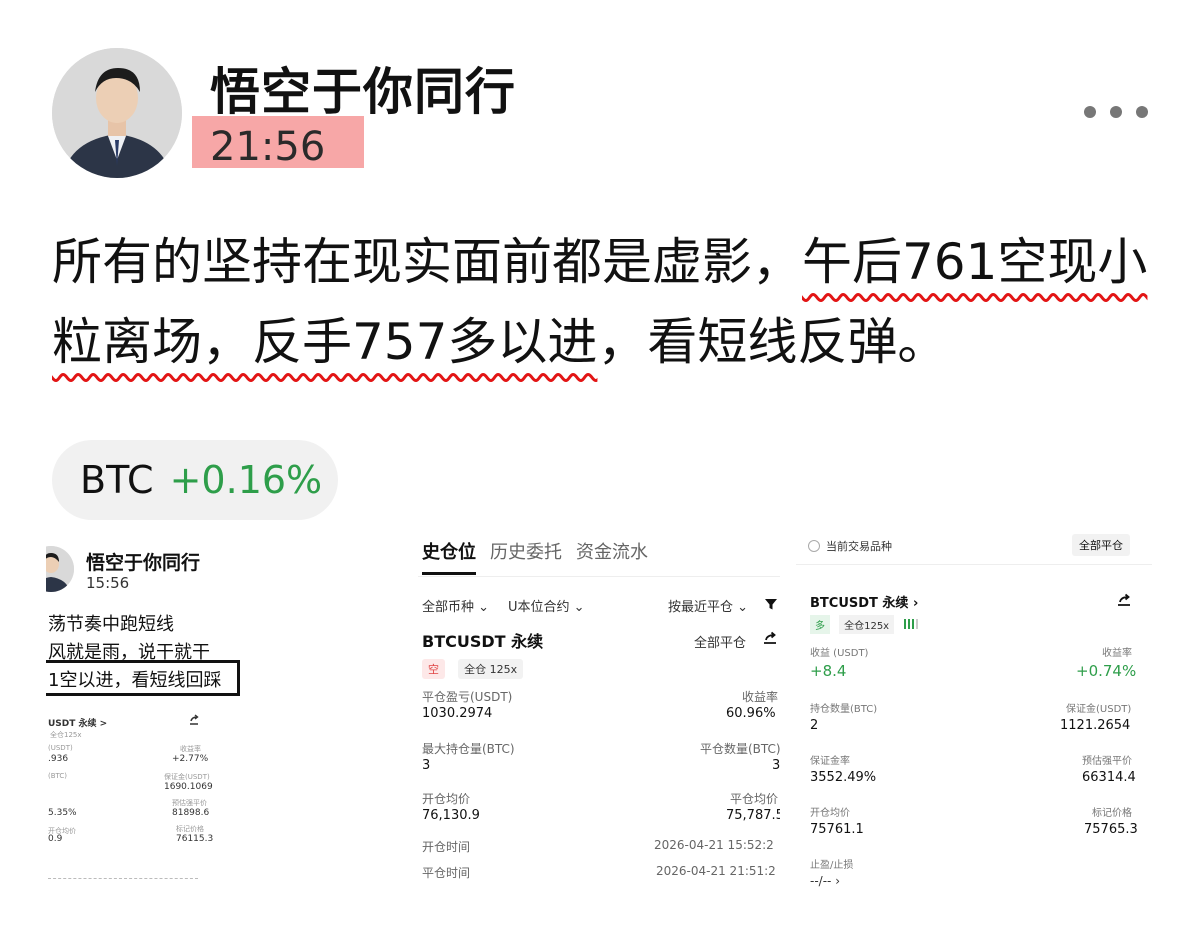 The image size is (1200, 942). Describe the element at coordinates (814, 546) in the screenshot. I see `radio-icon` at that location.